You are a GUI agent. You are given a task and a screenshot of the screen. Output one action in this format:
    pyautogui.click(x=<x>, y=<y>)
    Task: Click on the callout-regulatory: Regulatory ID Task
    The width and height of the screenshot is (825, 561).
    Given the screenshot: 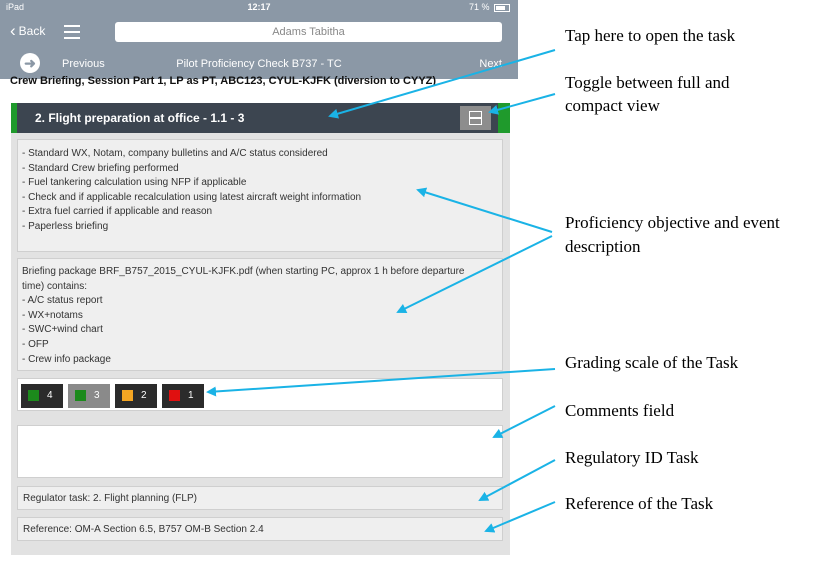 What is the action you would take?
    pyautogui.click(x=632, y=457)
    